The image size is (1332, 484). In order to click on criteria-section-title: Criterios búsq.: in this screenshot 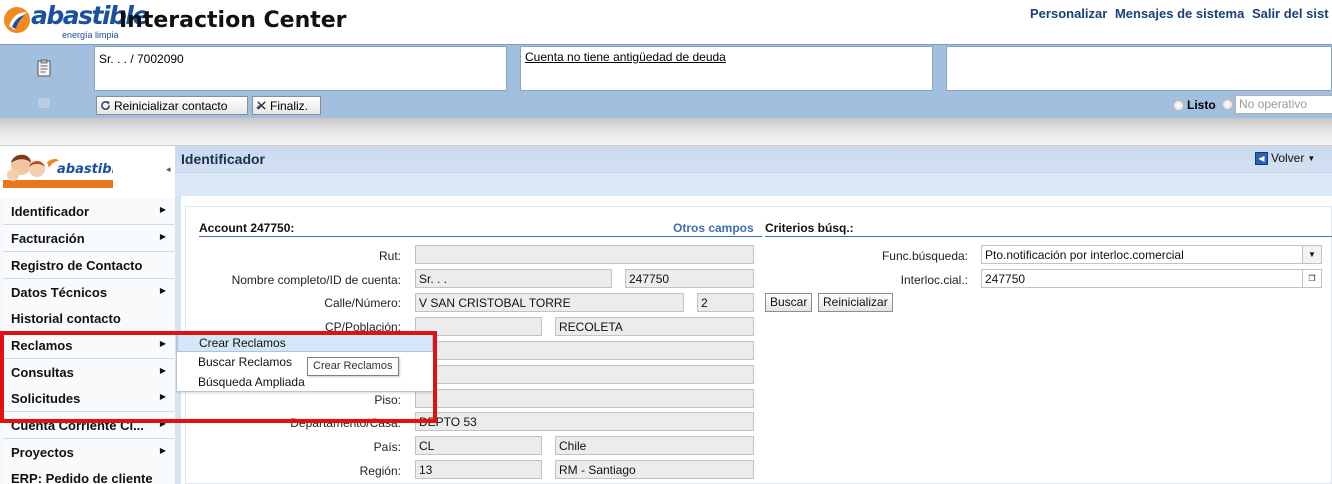, I will do `click(809, 228)`.